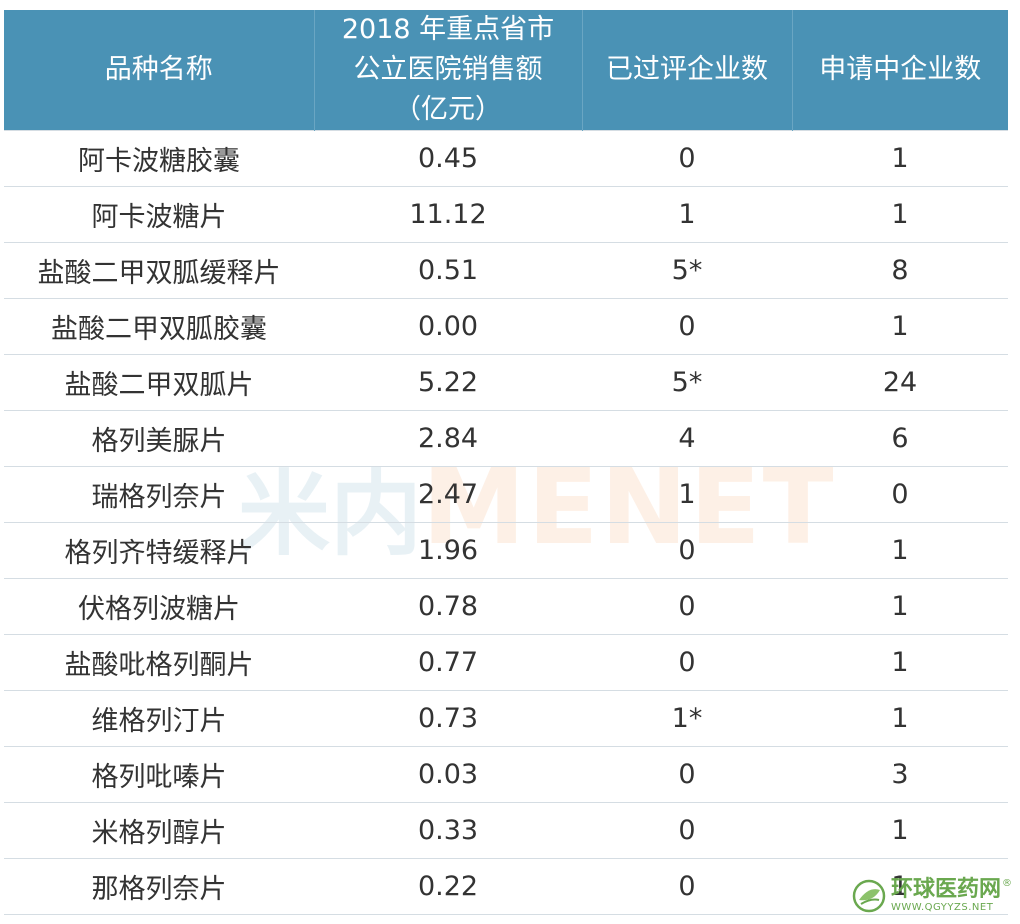 The image size is (1020, 924). What do you see at coordinates (448, 214) in the screenshot?
I see `cell-sales: 11.12` at bounding box center [448, 214].